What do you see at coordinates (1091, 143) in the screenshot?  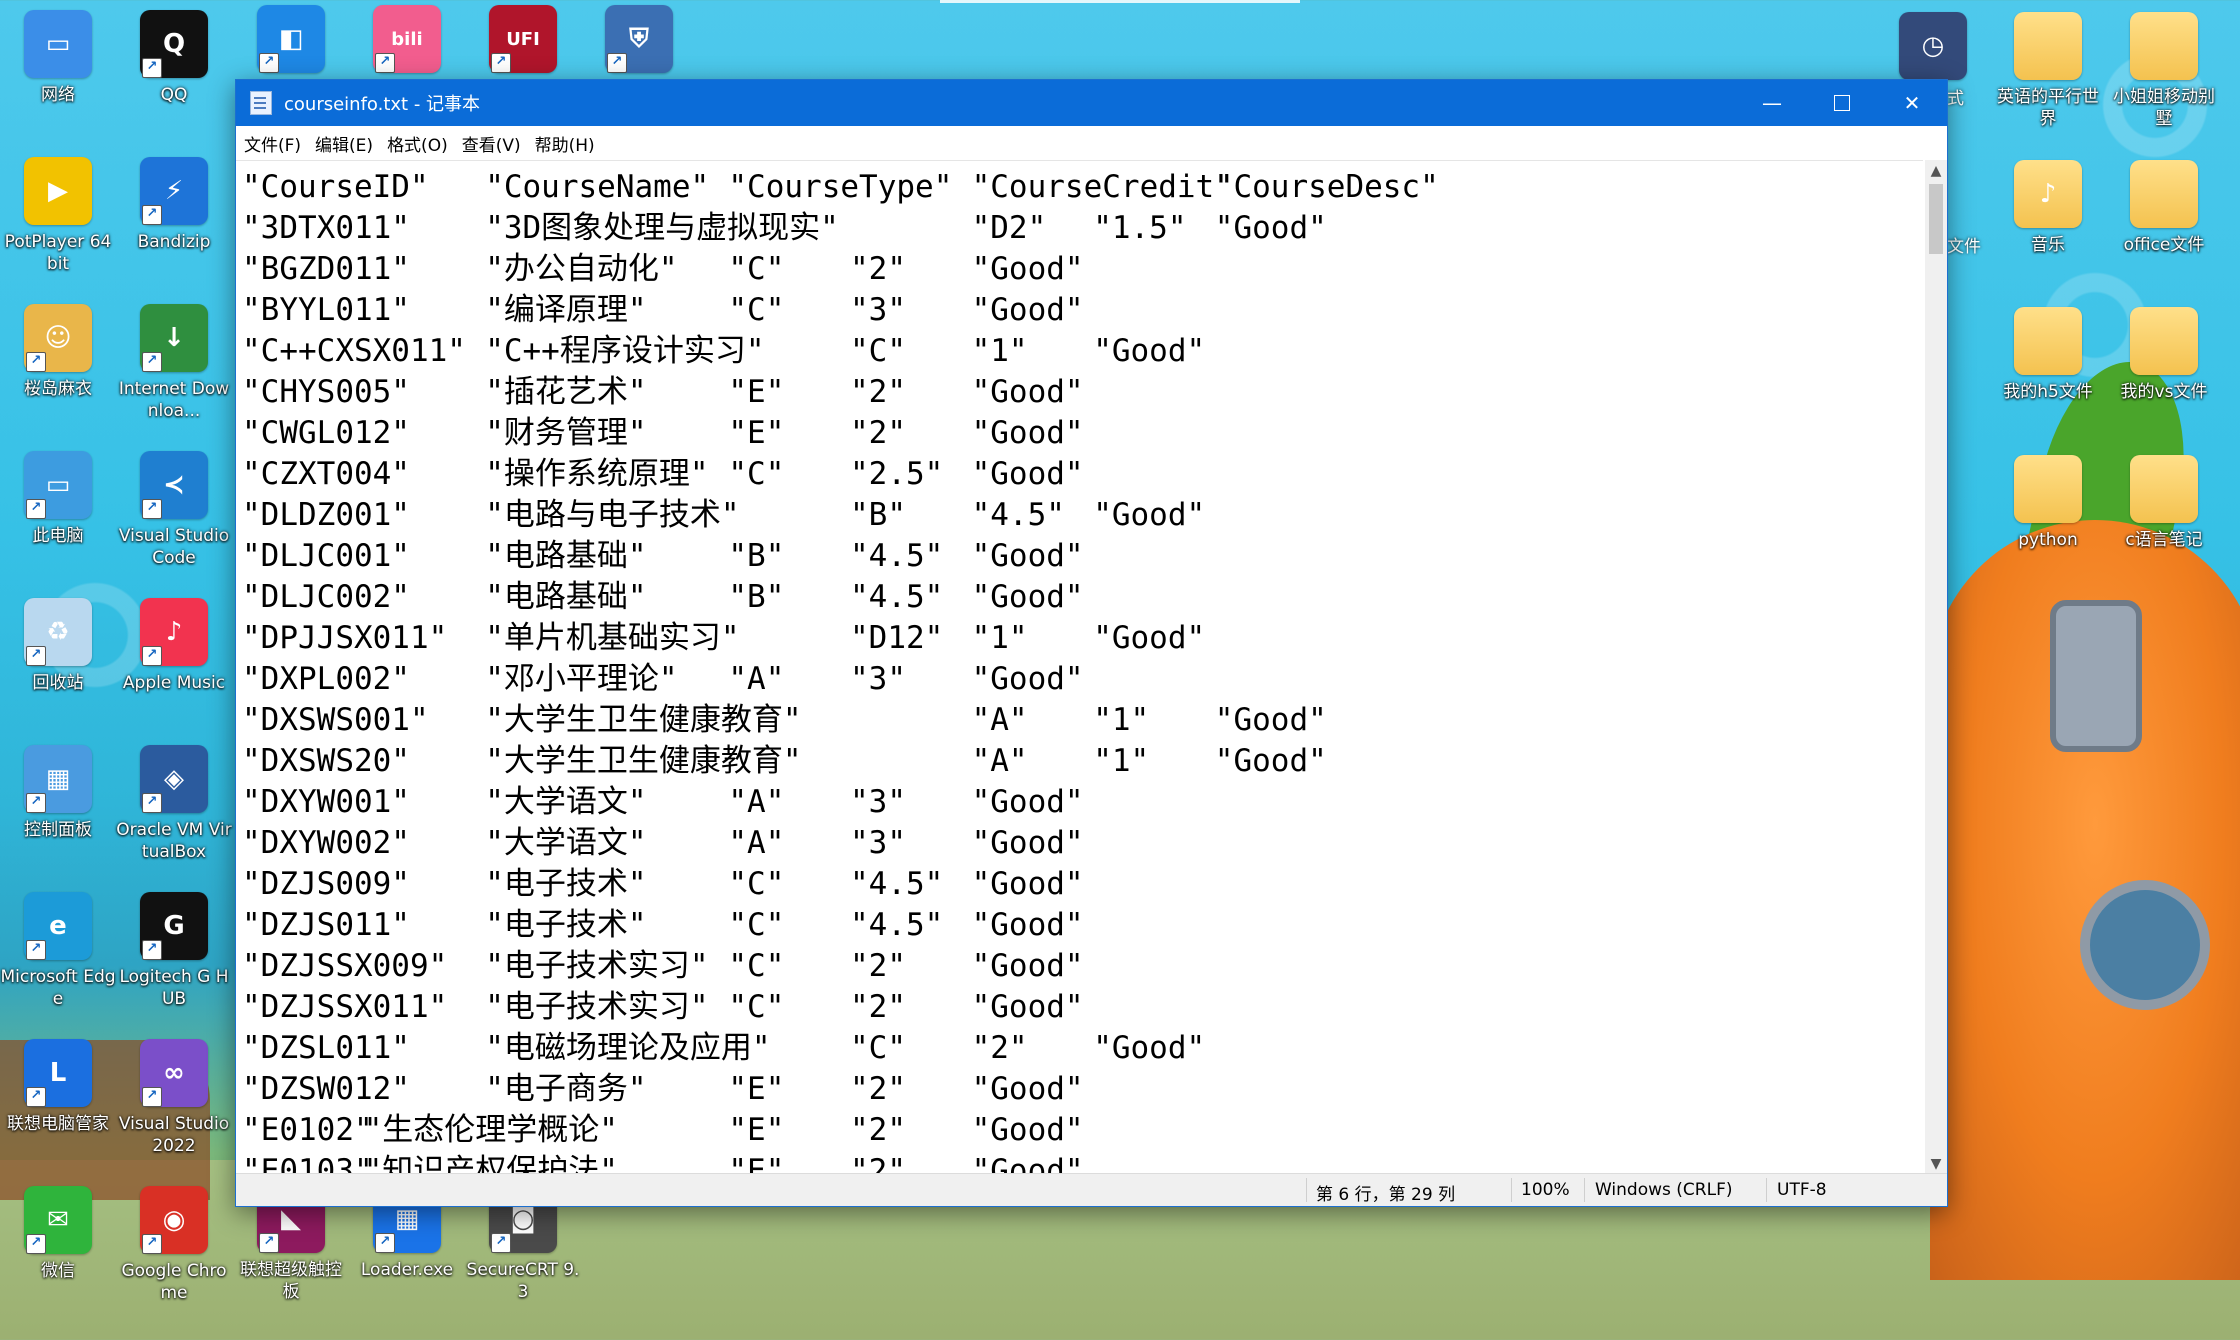 I see `menu-bar: 文件(F) 编辑(E) 格式(O) 查看(V) 帮助(H)` at bounding box center [1091, 143].